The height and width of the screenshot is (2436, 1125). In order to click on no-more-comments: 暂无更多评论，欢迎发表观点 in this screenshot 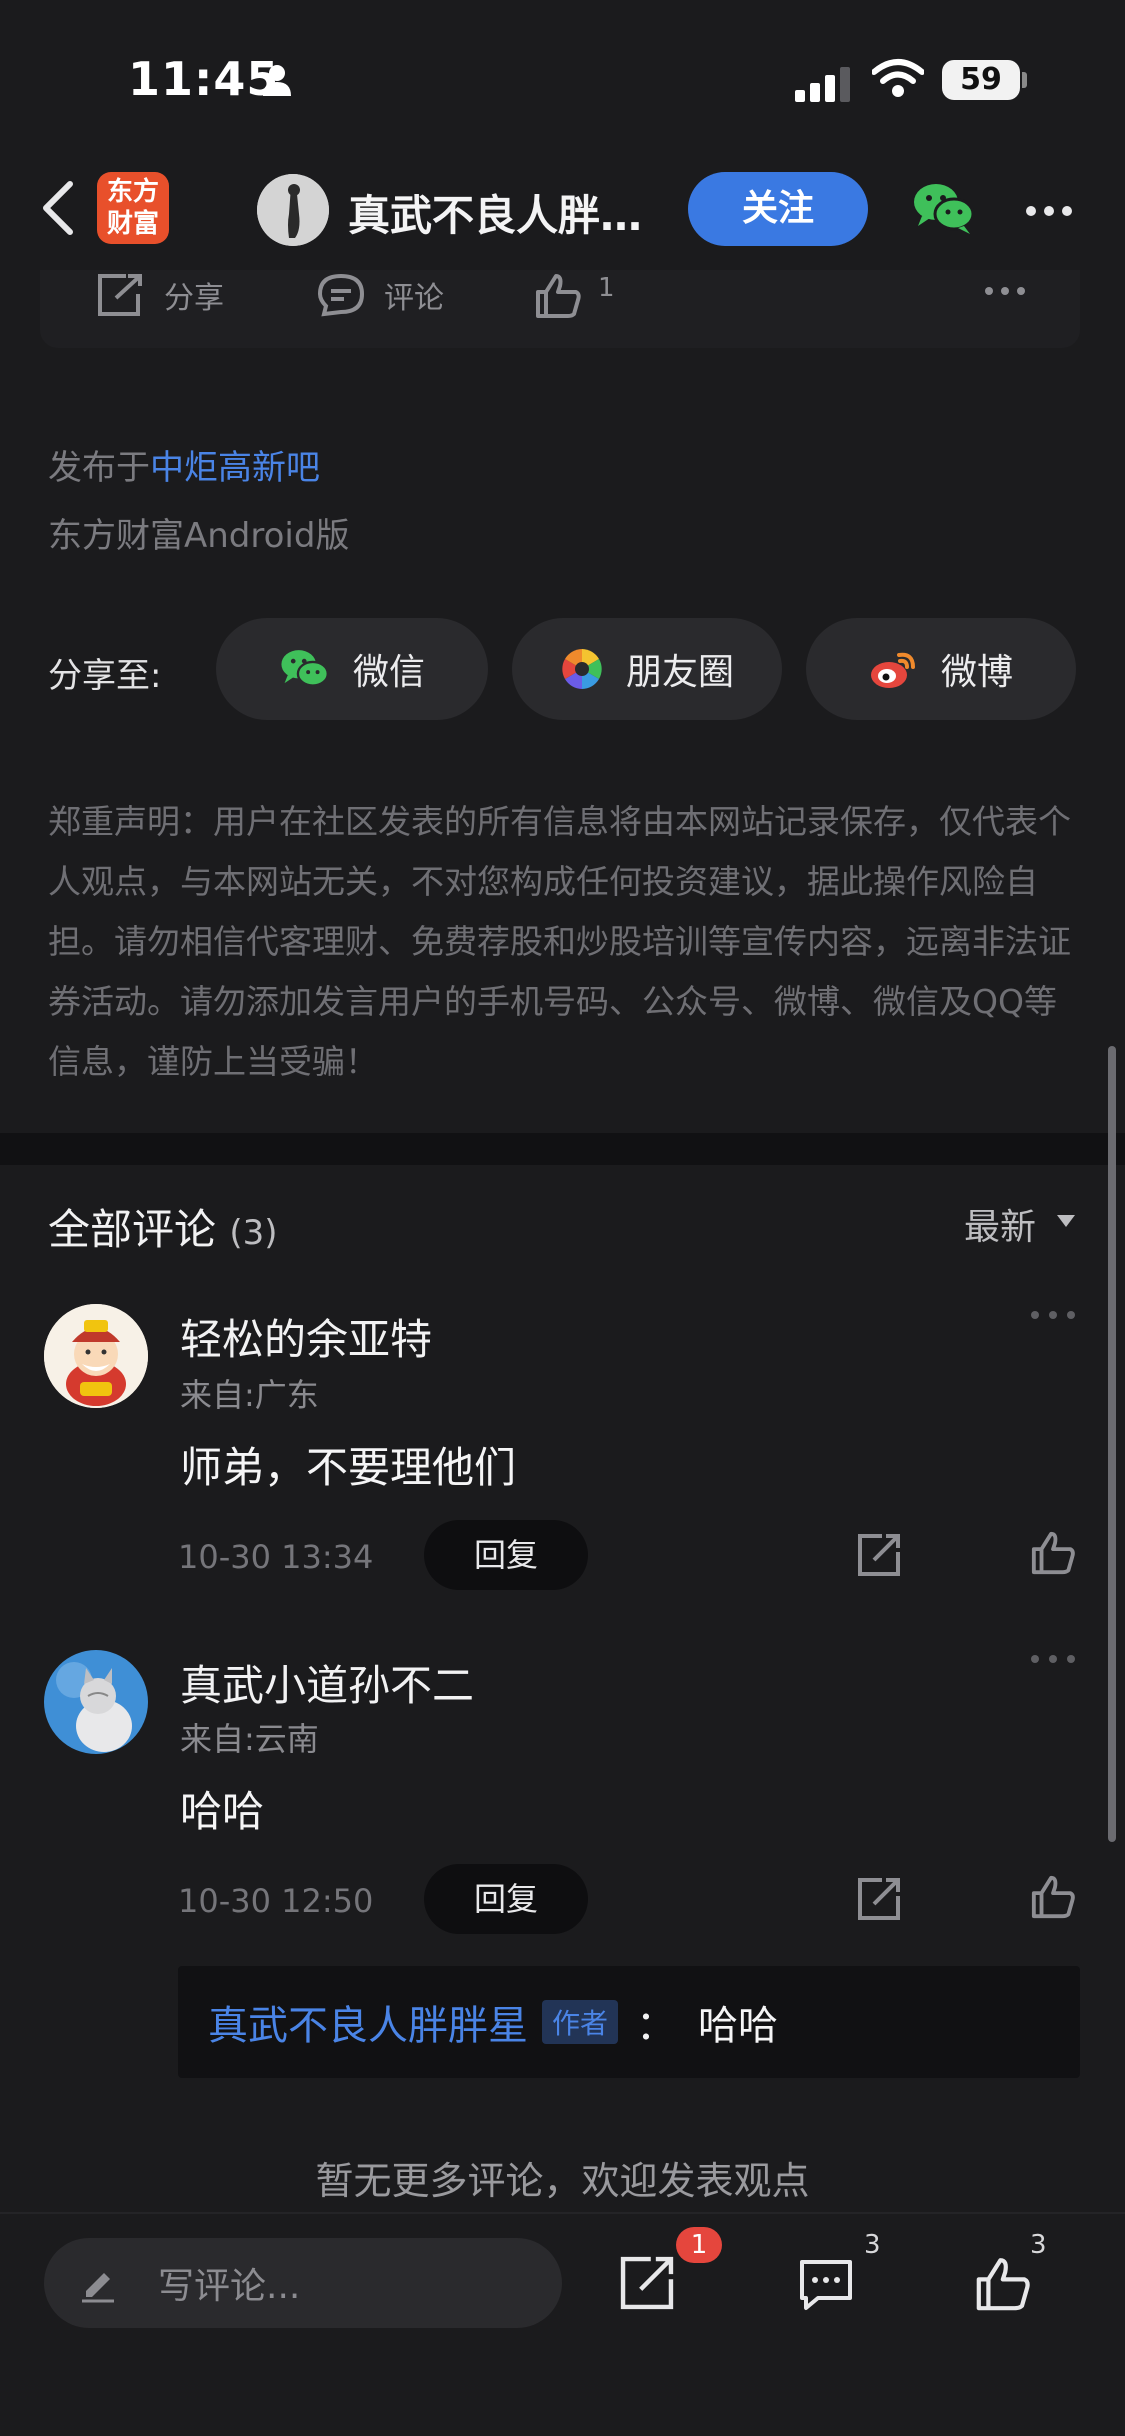, I will do `click(562, 2181)`.